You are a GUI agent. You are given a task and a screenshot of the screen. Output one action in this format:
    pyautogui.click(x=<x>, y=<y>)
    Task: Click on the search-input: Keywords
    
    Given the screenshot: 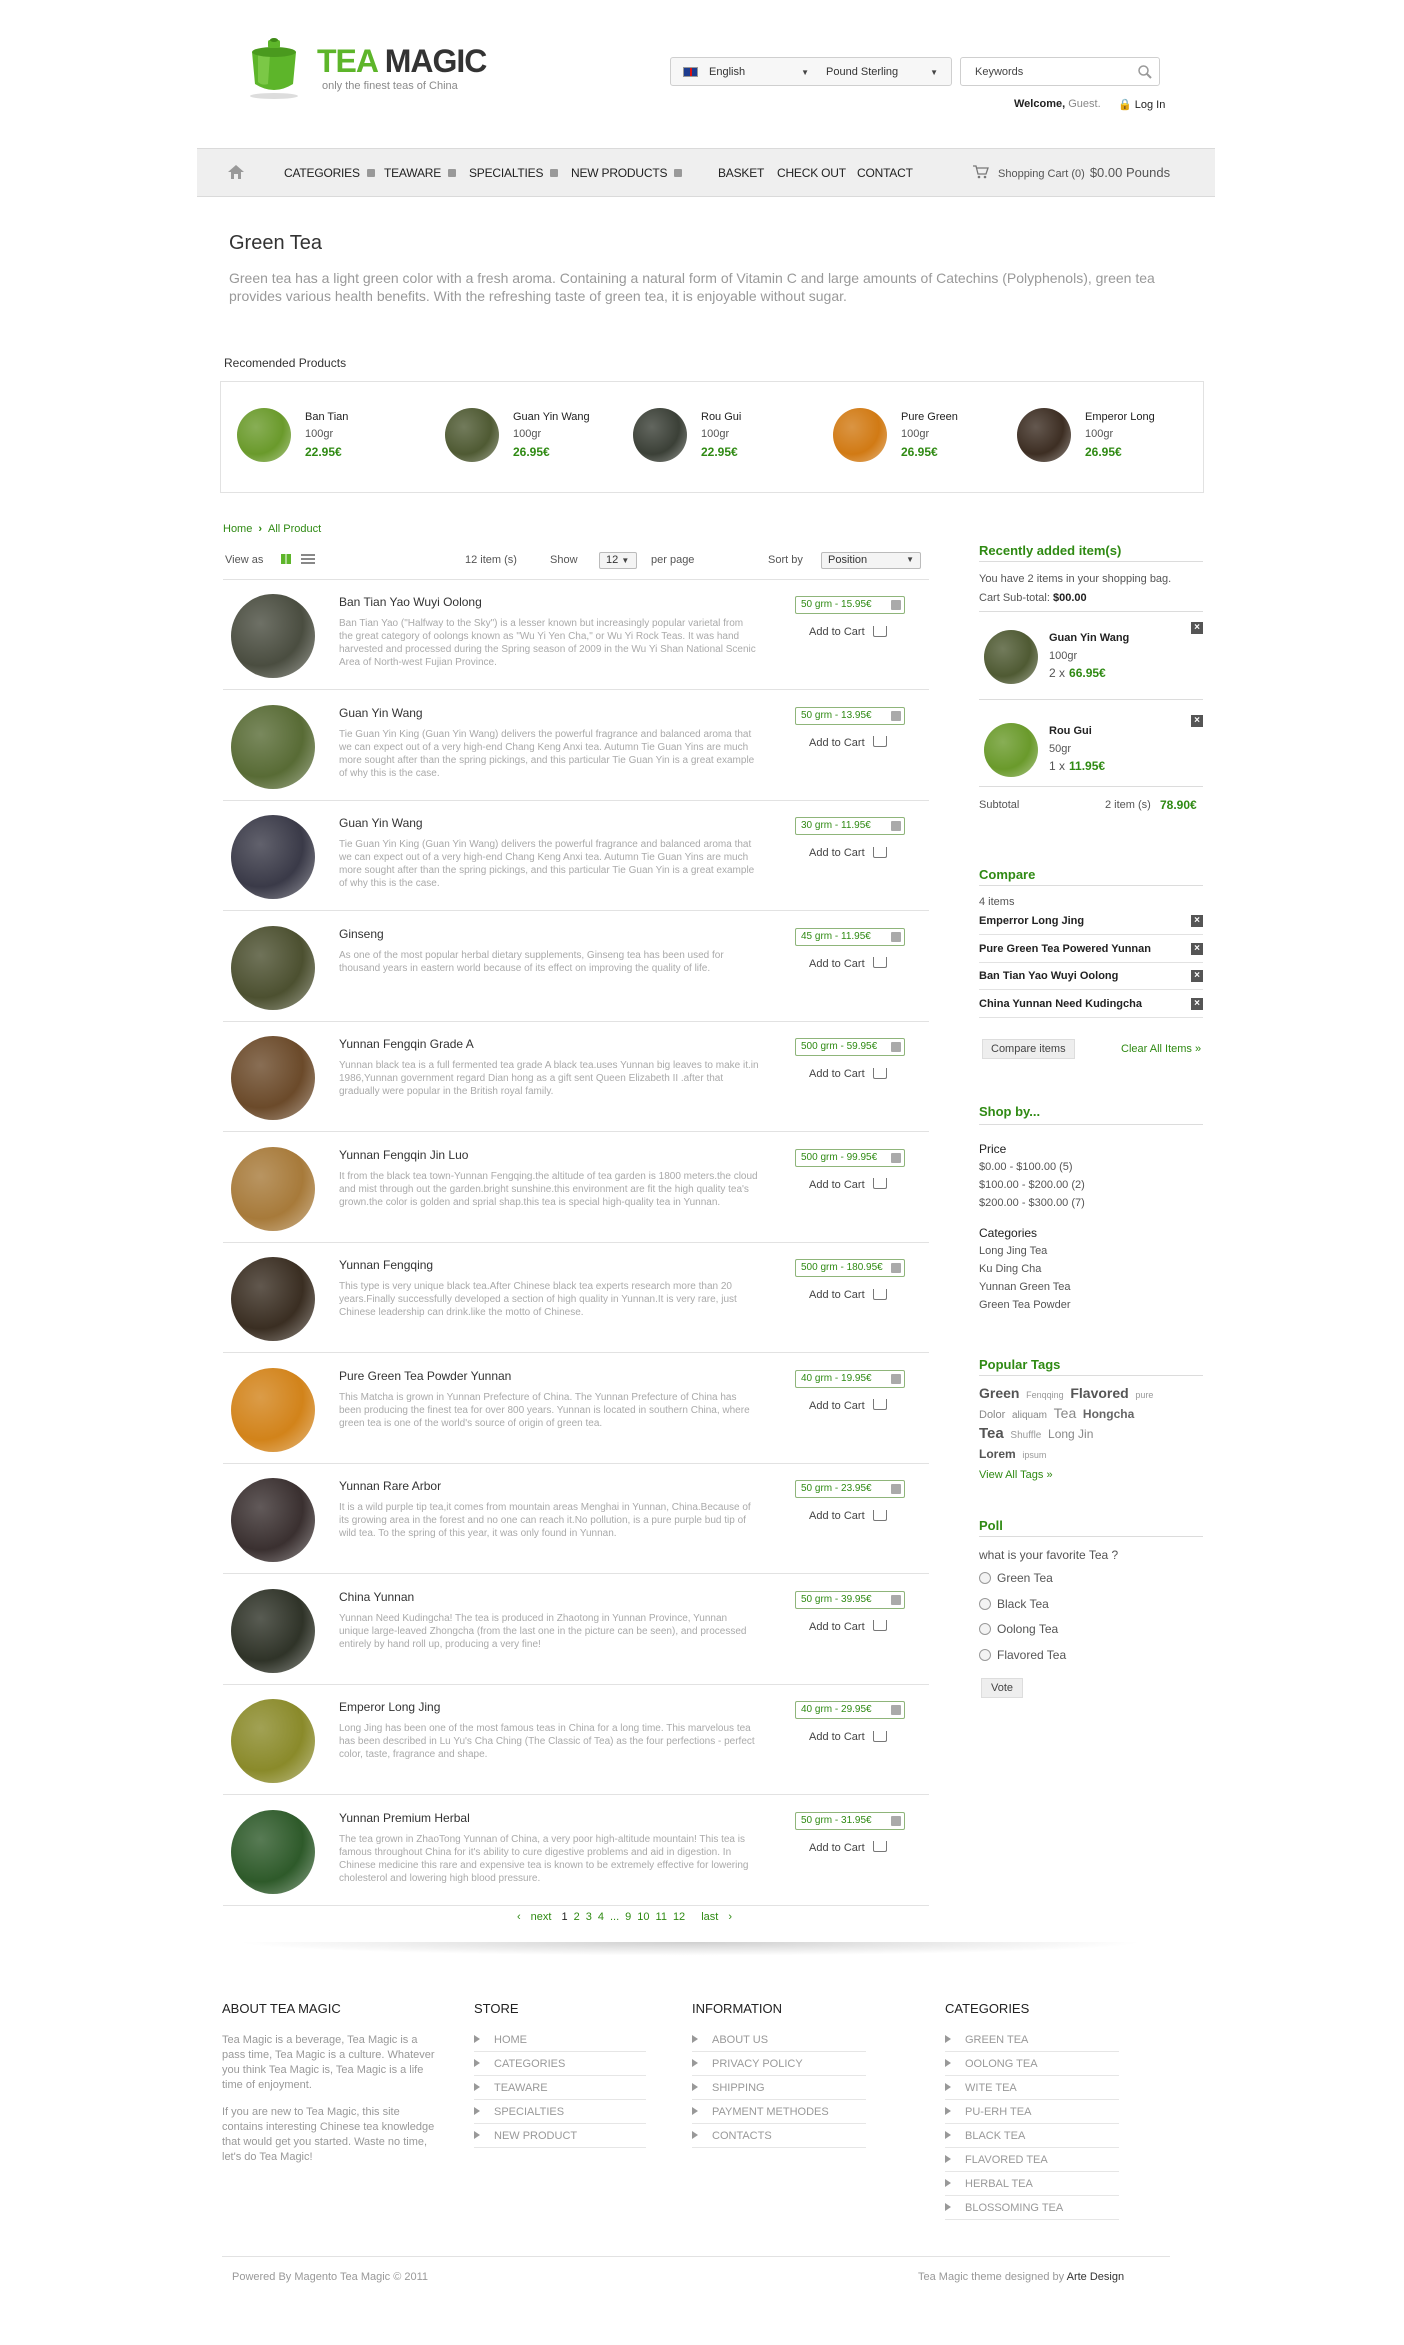 What is the action you would take?
    pyautogui.click(x=1060, y=71)
    